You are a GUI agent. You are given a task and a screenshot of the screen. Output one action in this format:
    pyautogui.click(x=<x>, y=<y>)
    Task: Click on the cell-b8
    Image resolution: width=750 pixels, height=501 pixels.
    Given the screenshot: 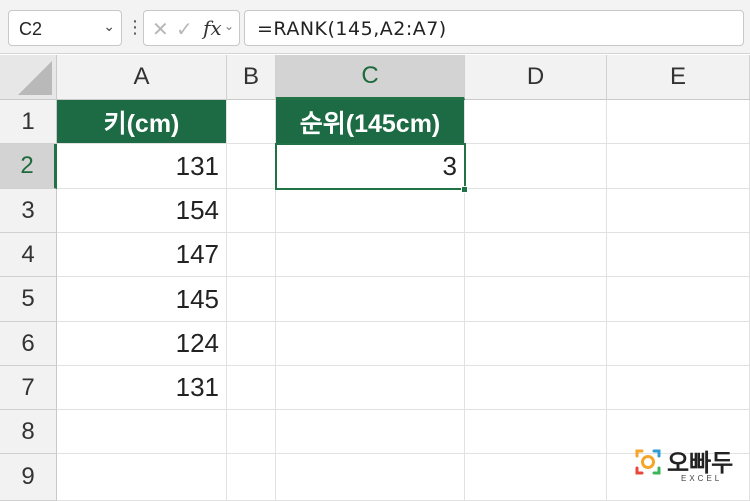 What is the action you would take?
    pyautogui.click(x=251, y=432)
    